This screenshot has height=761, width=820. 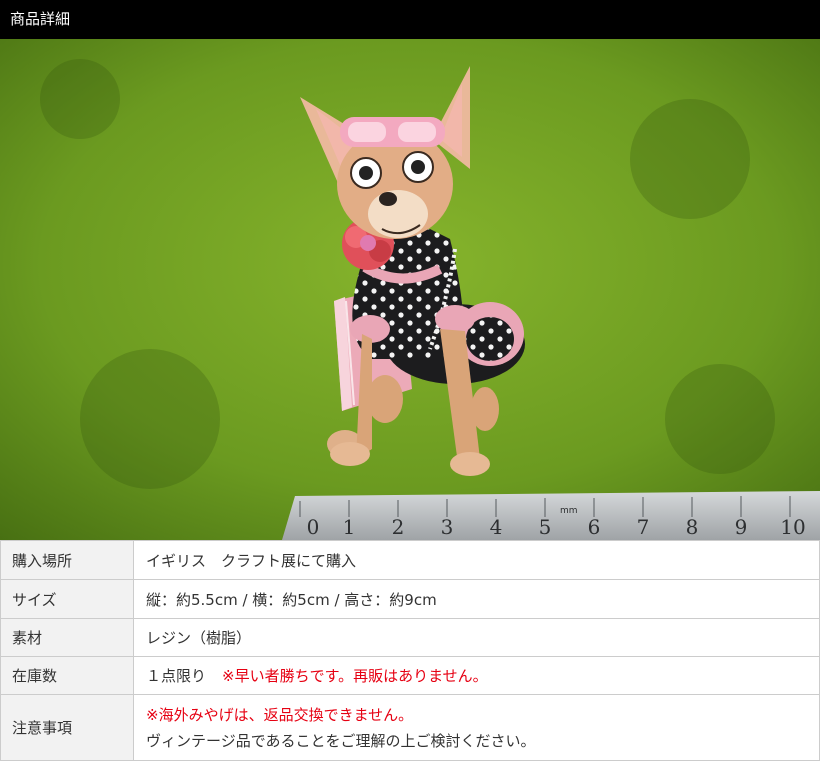 I want to click on spec-label: 購入場所, so click(x=67, y=560).